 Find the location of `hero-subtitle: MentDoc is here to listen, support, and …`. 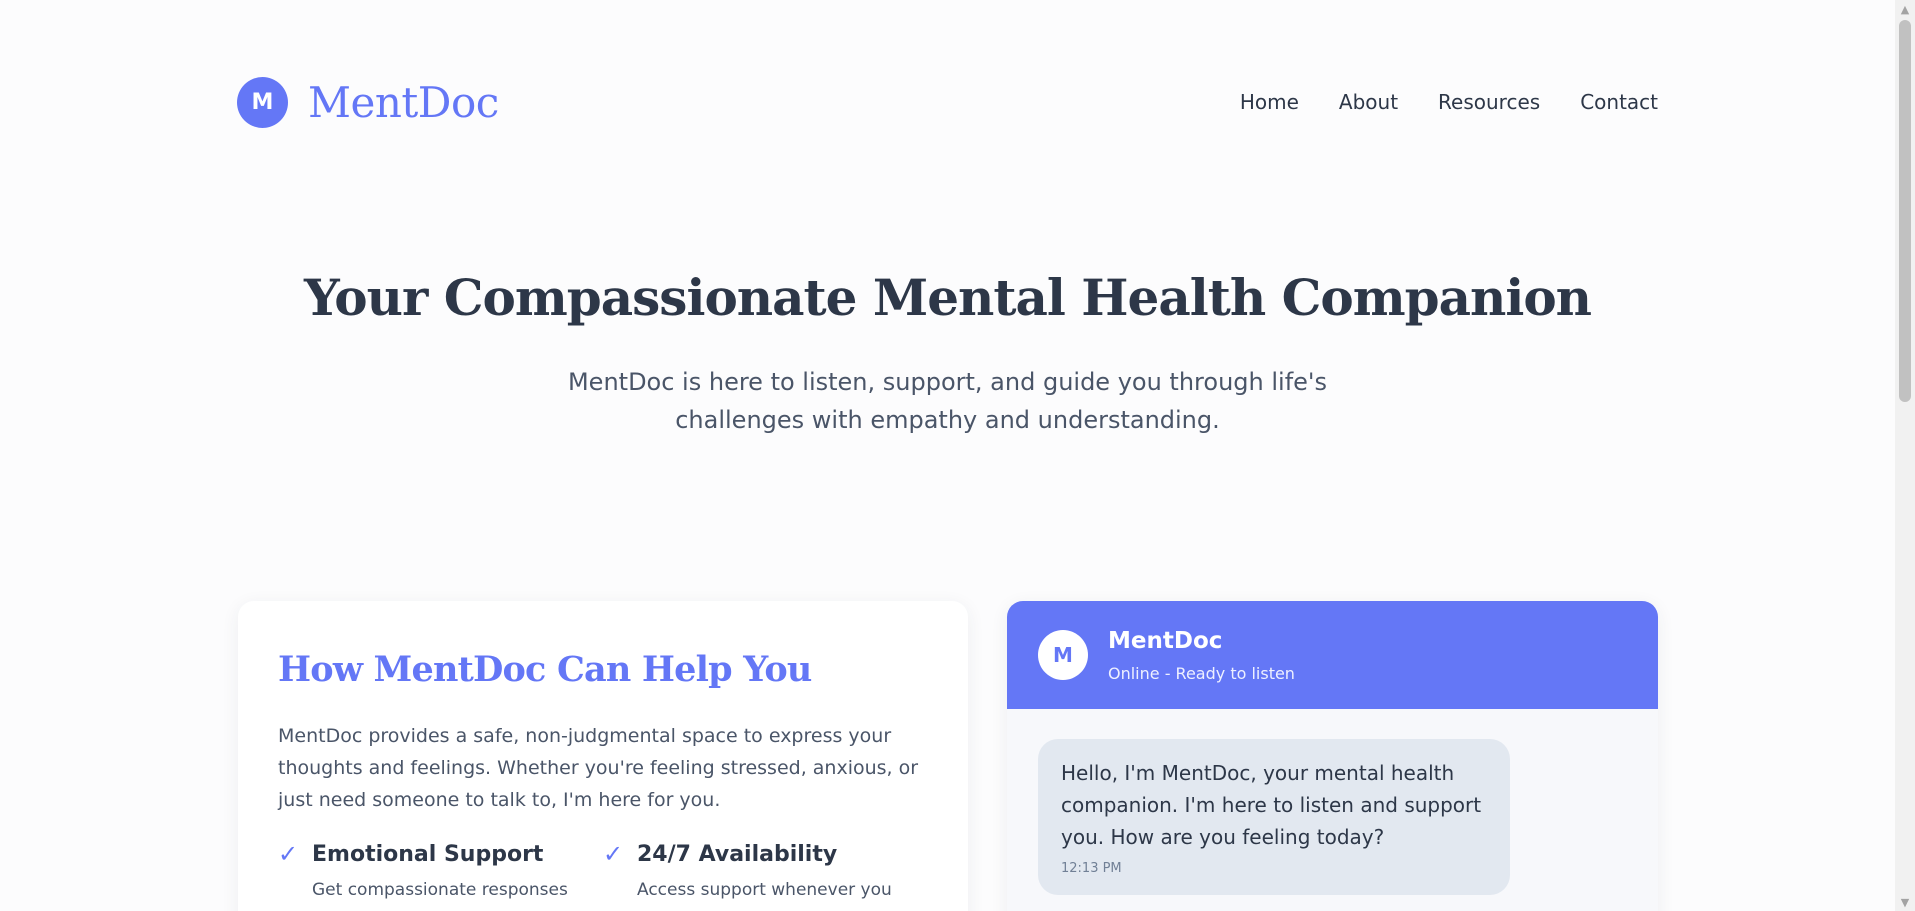

hero-subtitle: MentDoc is here to listen, support, and … is located at coordinates (947, 401).